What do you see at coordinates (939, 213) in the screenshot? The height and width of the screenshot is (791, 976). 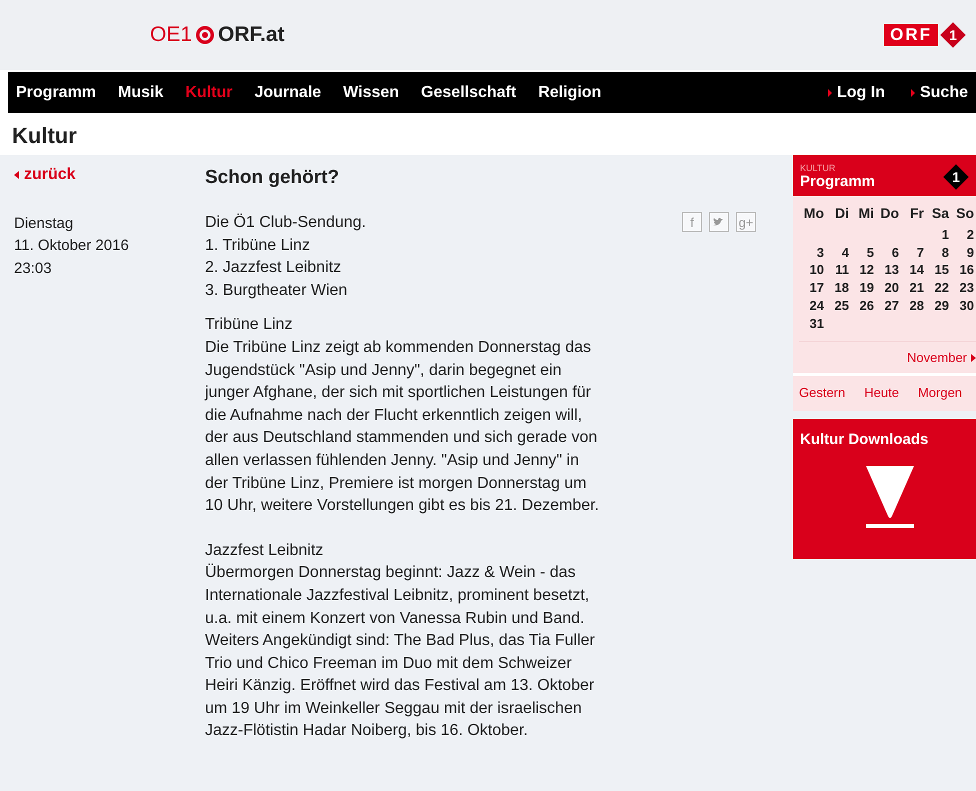 I see `weekday-label: Sa` at bounding box center [939, 213].